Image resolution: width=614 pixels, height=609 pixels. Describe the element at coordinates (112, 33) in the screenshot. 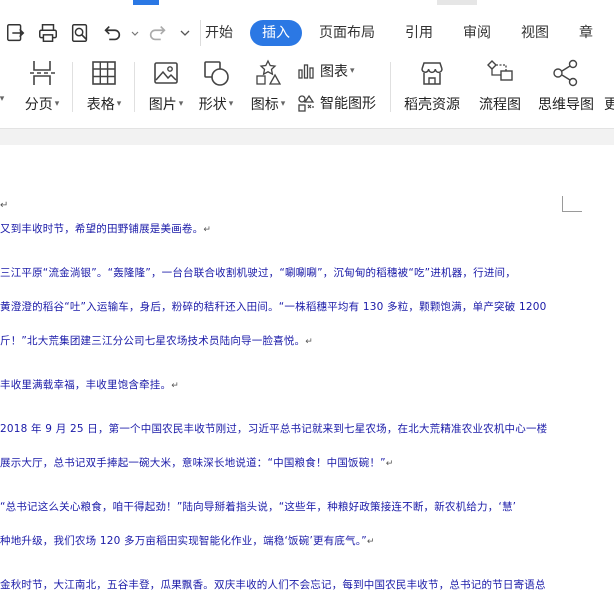

I see `undo-icon` at that location.